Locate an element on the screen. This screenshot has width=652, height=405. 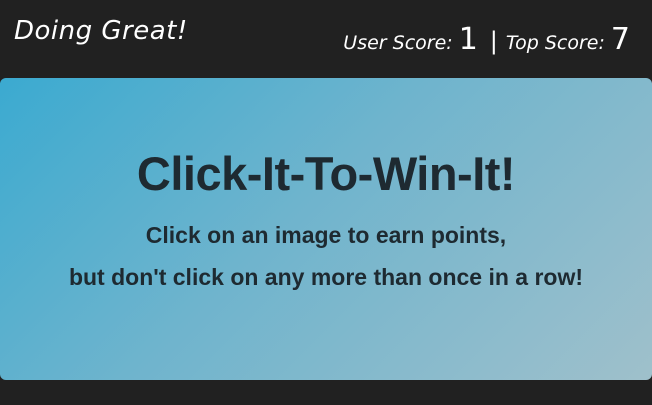
page-background-strip is located at coordinates (326, 392).